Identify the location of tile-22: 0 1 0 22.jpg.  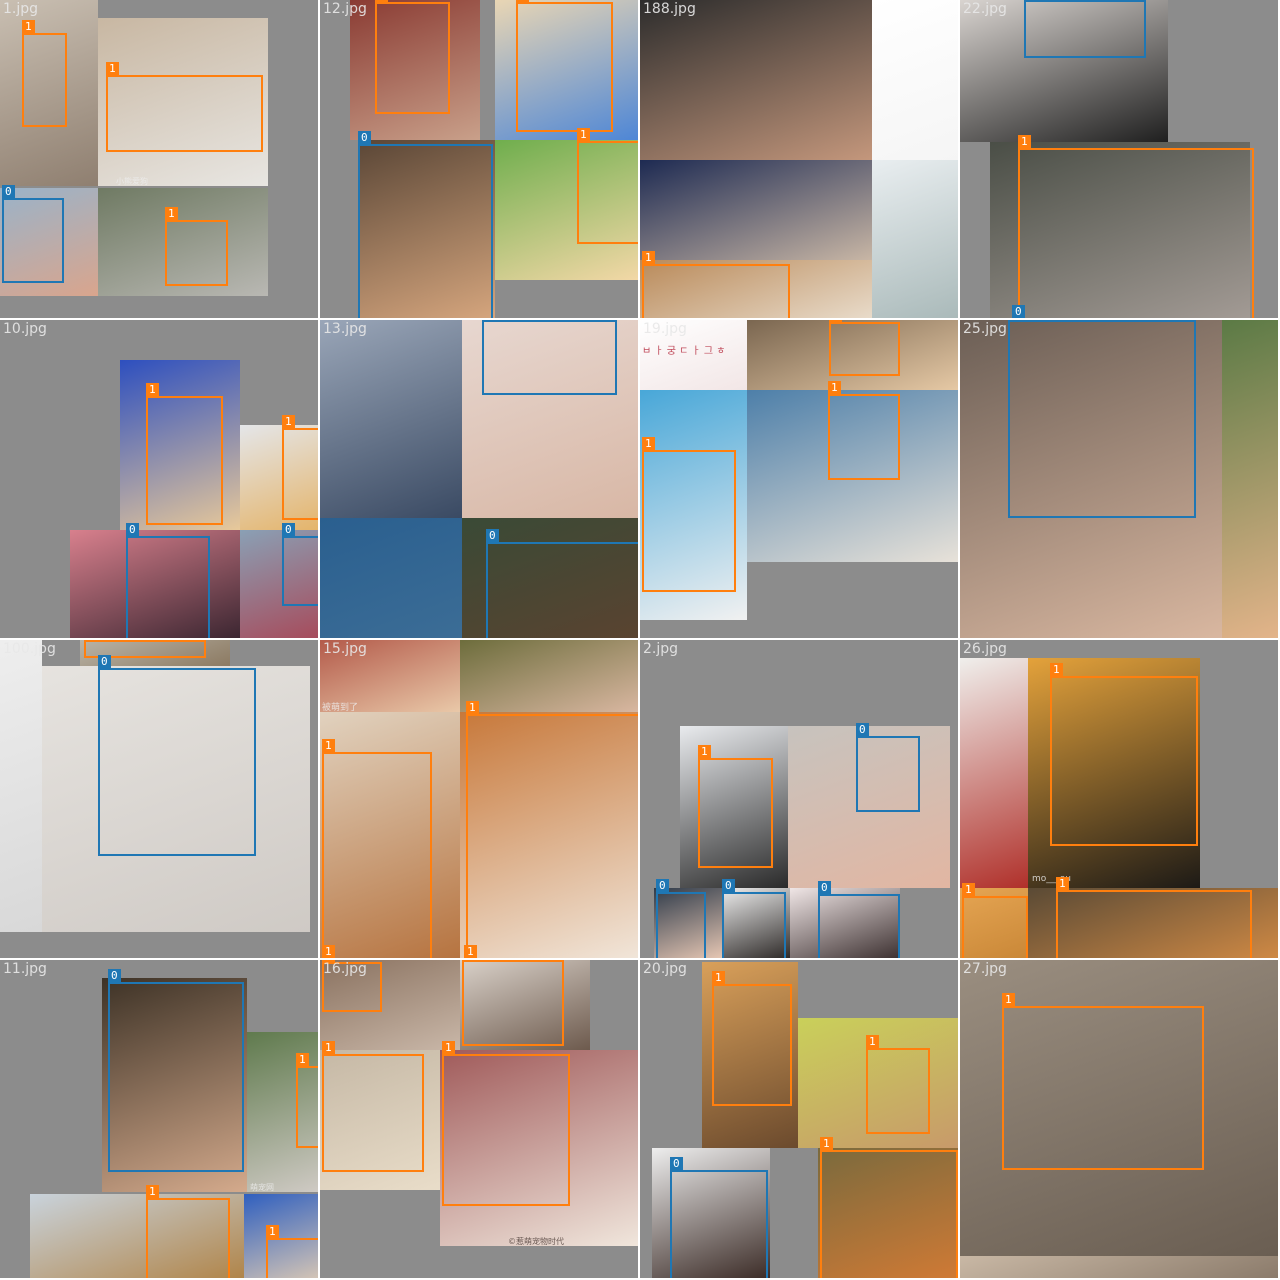
(1120, 160).